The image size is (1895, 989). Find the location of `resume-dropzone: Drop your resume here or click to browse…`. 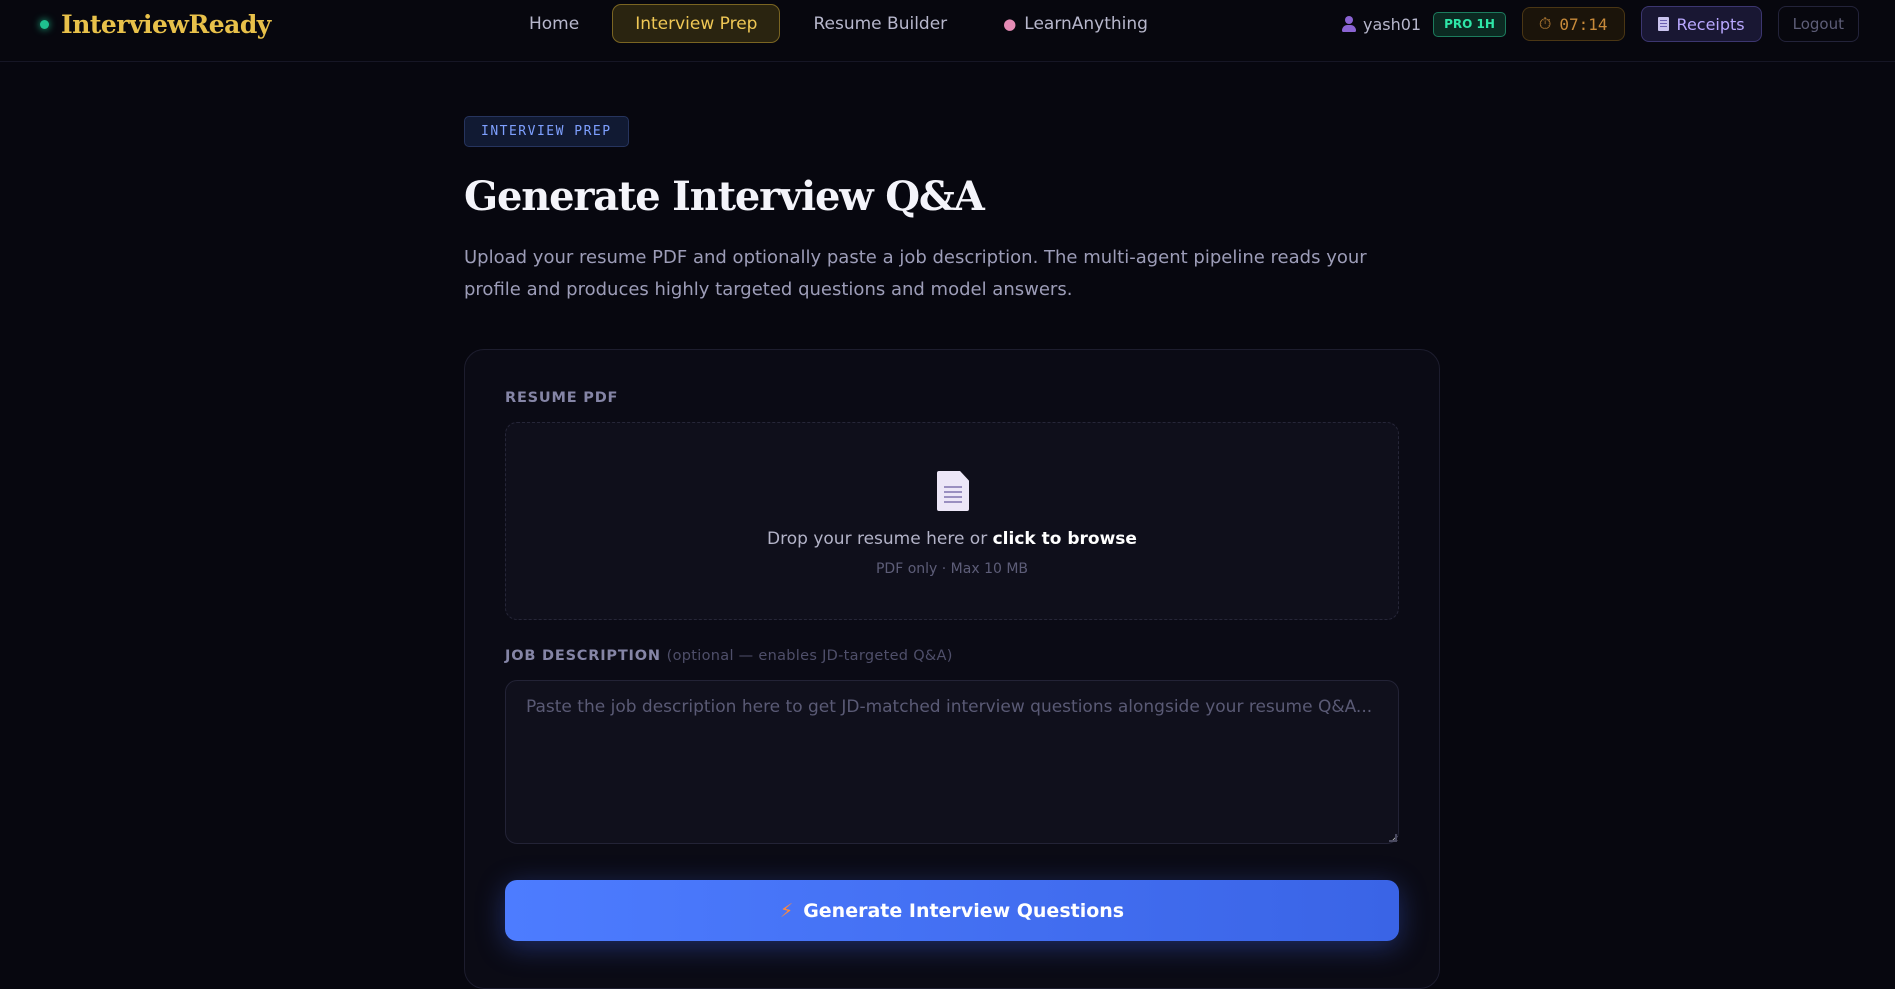

resume-dropzone: Drop your resume here or click to browse… is located at coordinates (952, 521).